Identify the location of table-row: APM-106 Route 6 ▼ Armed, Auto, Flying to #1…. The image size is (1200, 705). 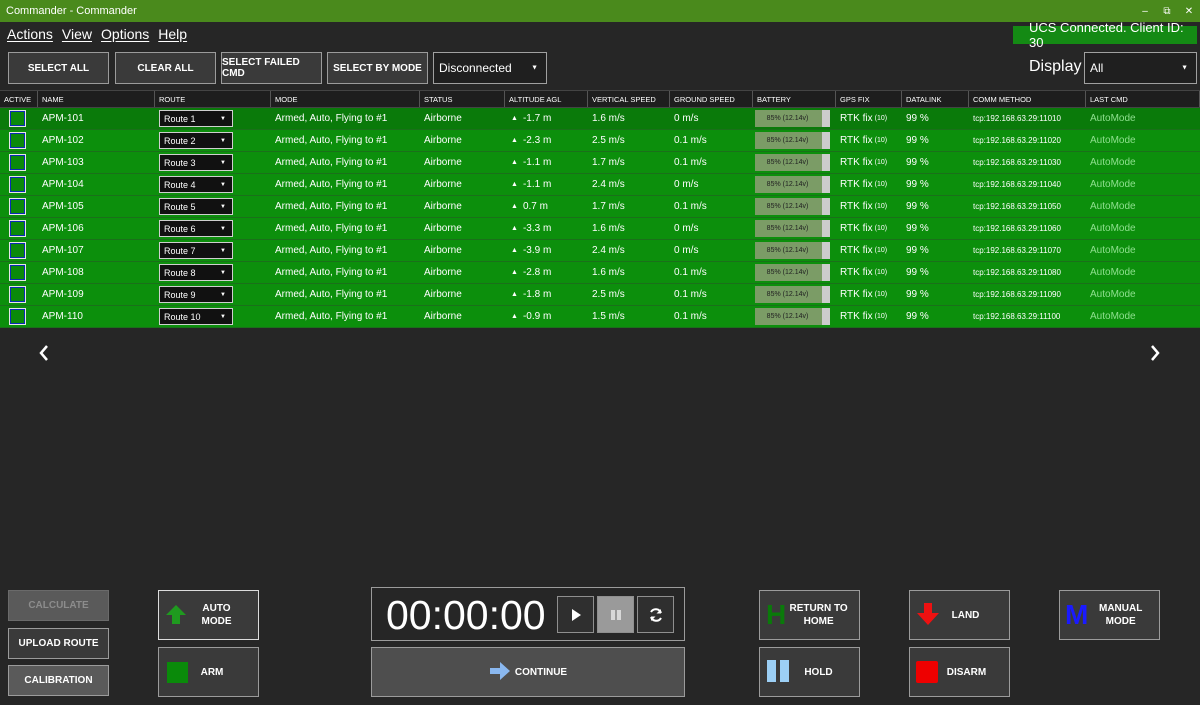
(600, 229).